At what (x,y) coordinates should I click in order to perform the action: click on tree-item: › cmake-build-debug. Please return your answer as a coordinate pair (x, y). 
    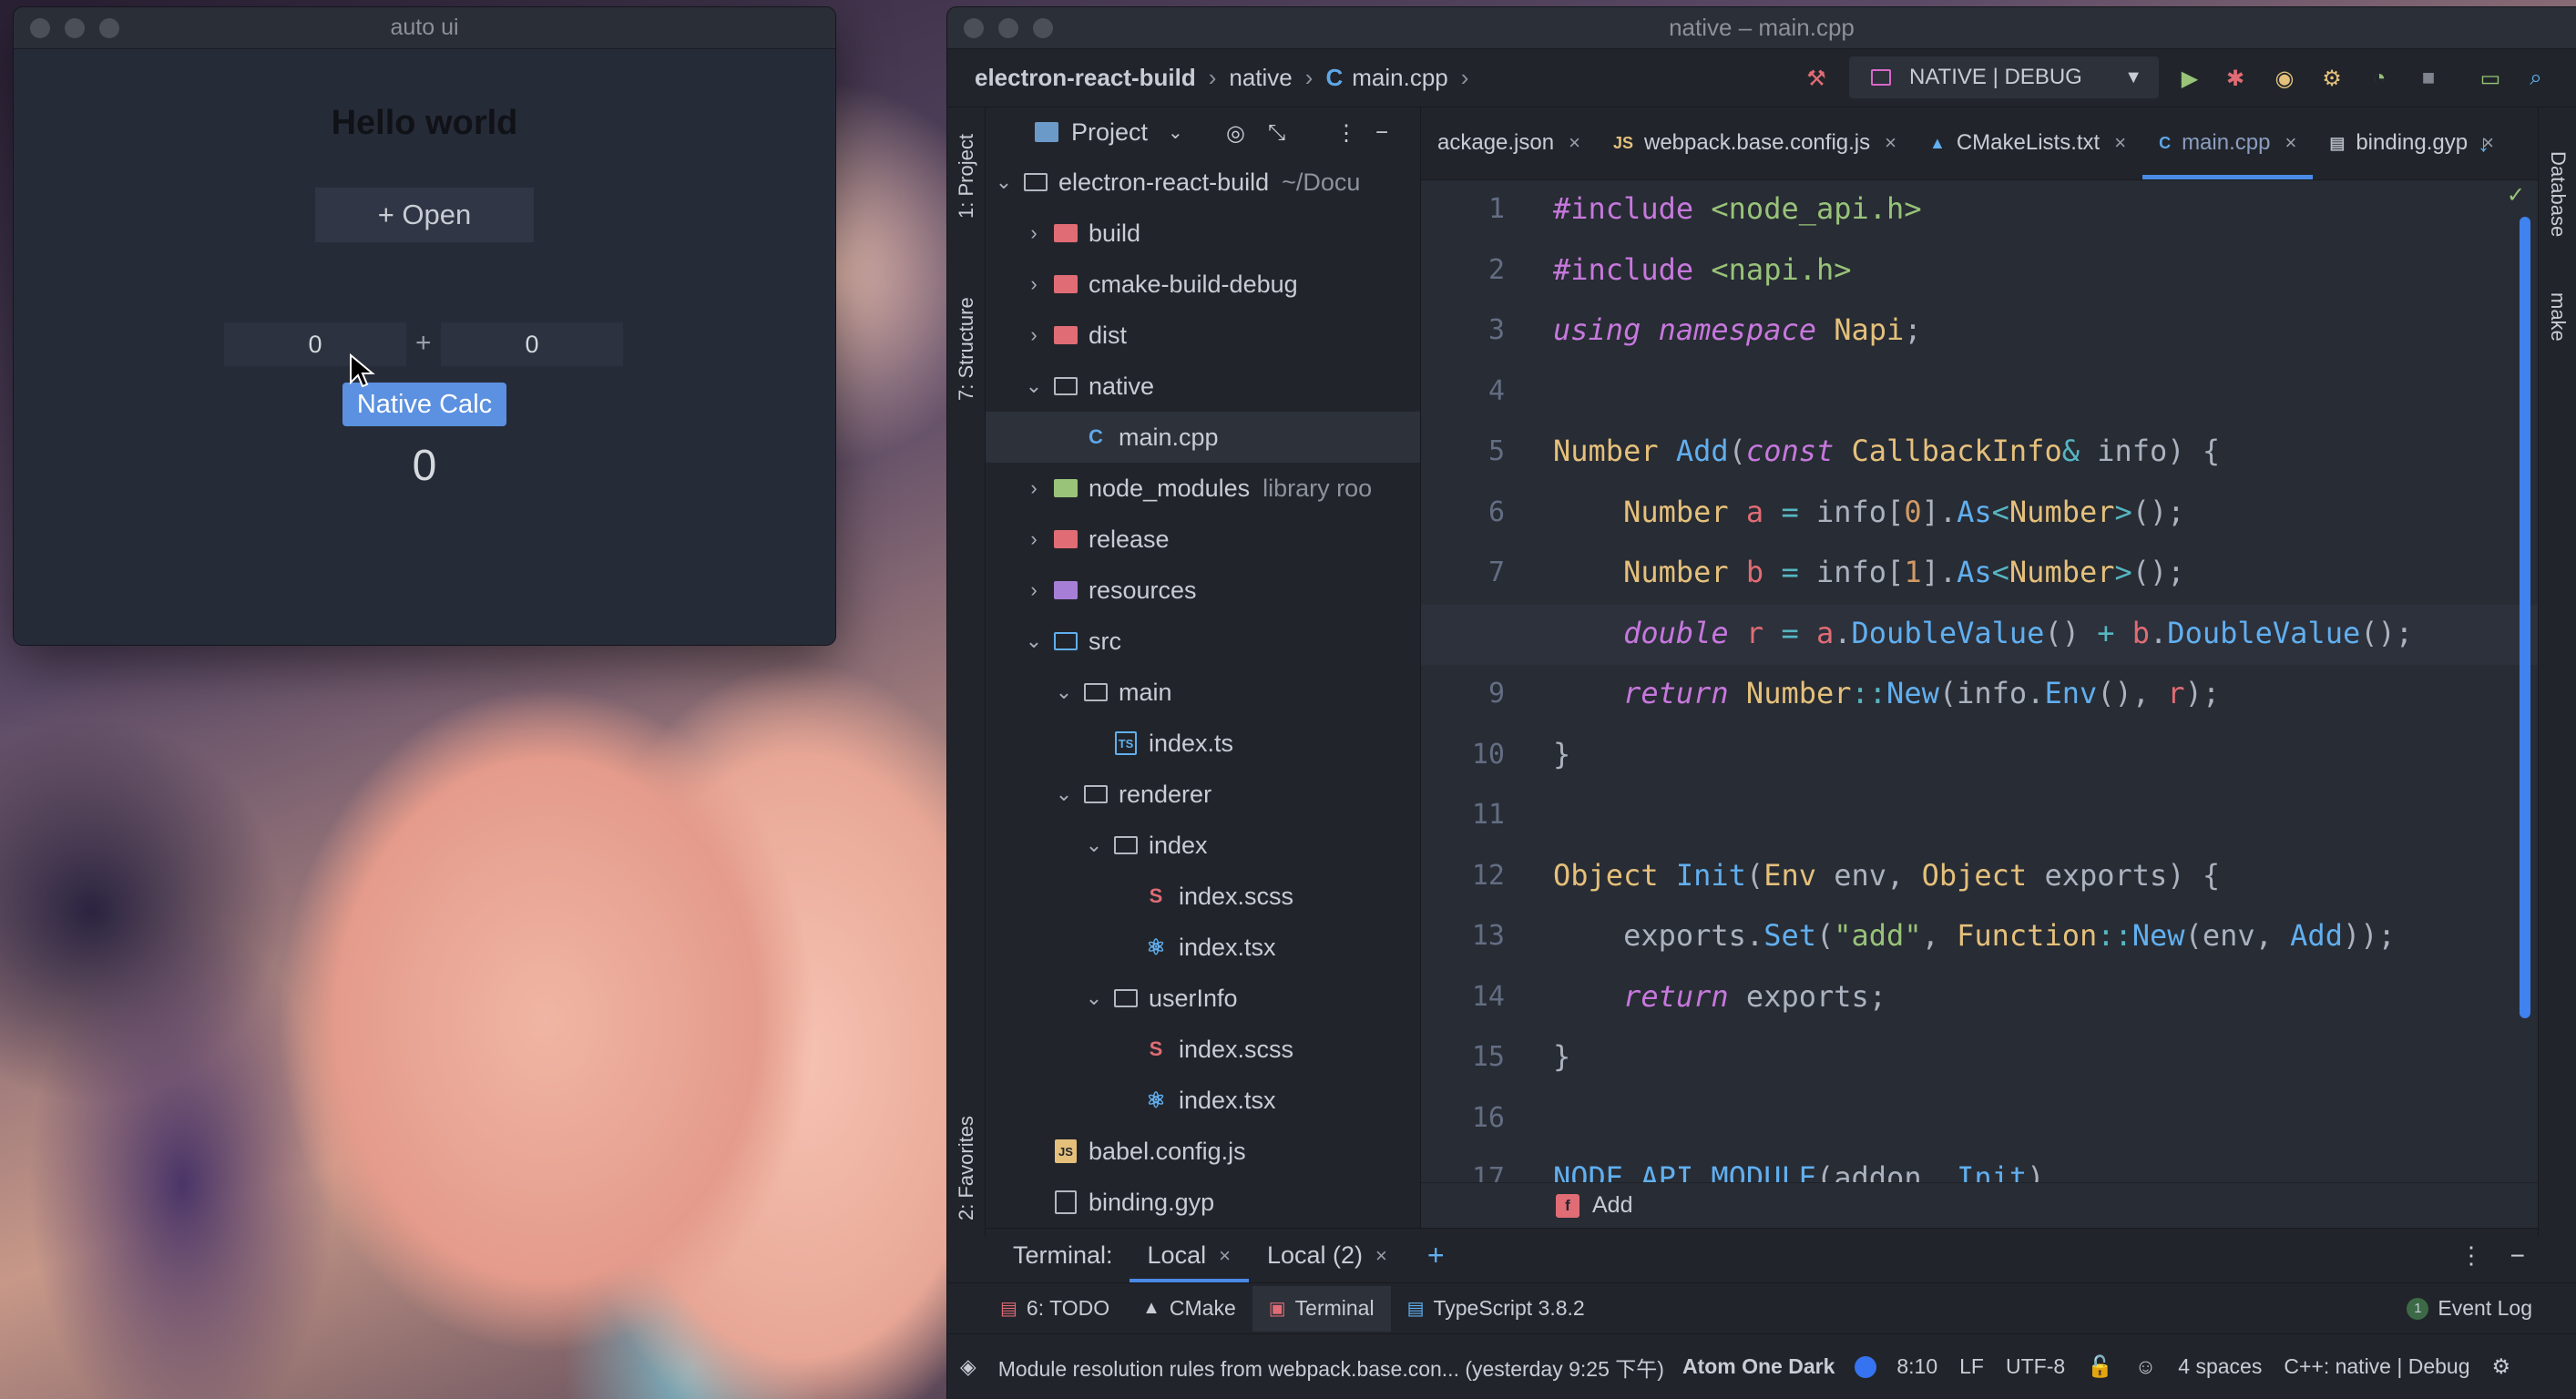
    Looking at the image, I should click on (1203, 284).